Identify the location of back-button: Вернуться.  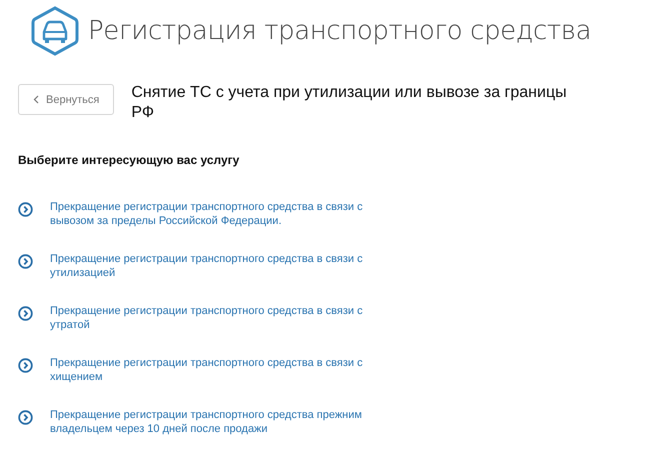
(66, 99).